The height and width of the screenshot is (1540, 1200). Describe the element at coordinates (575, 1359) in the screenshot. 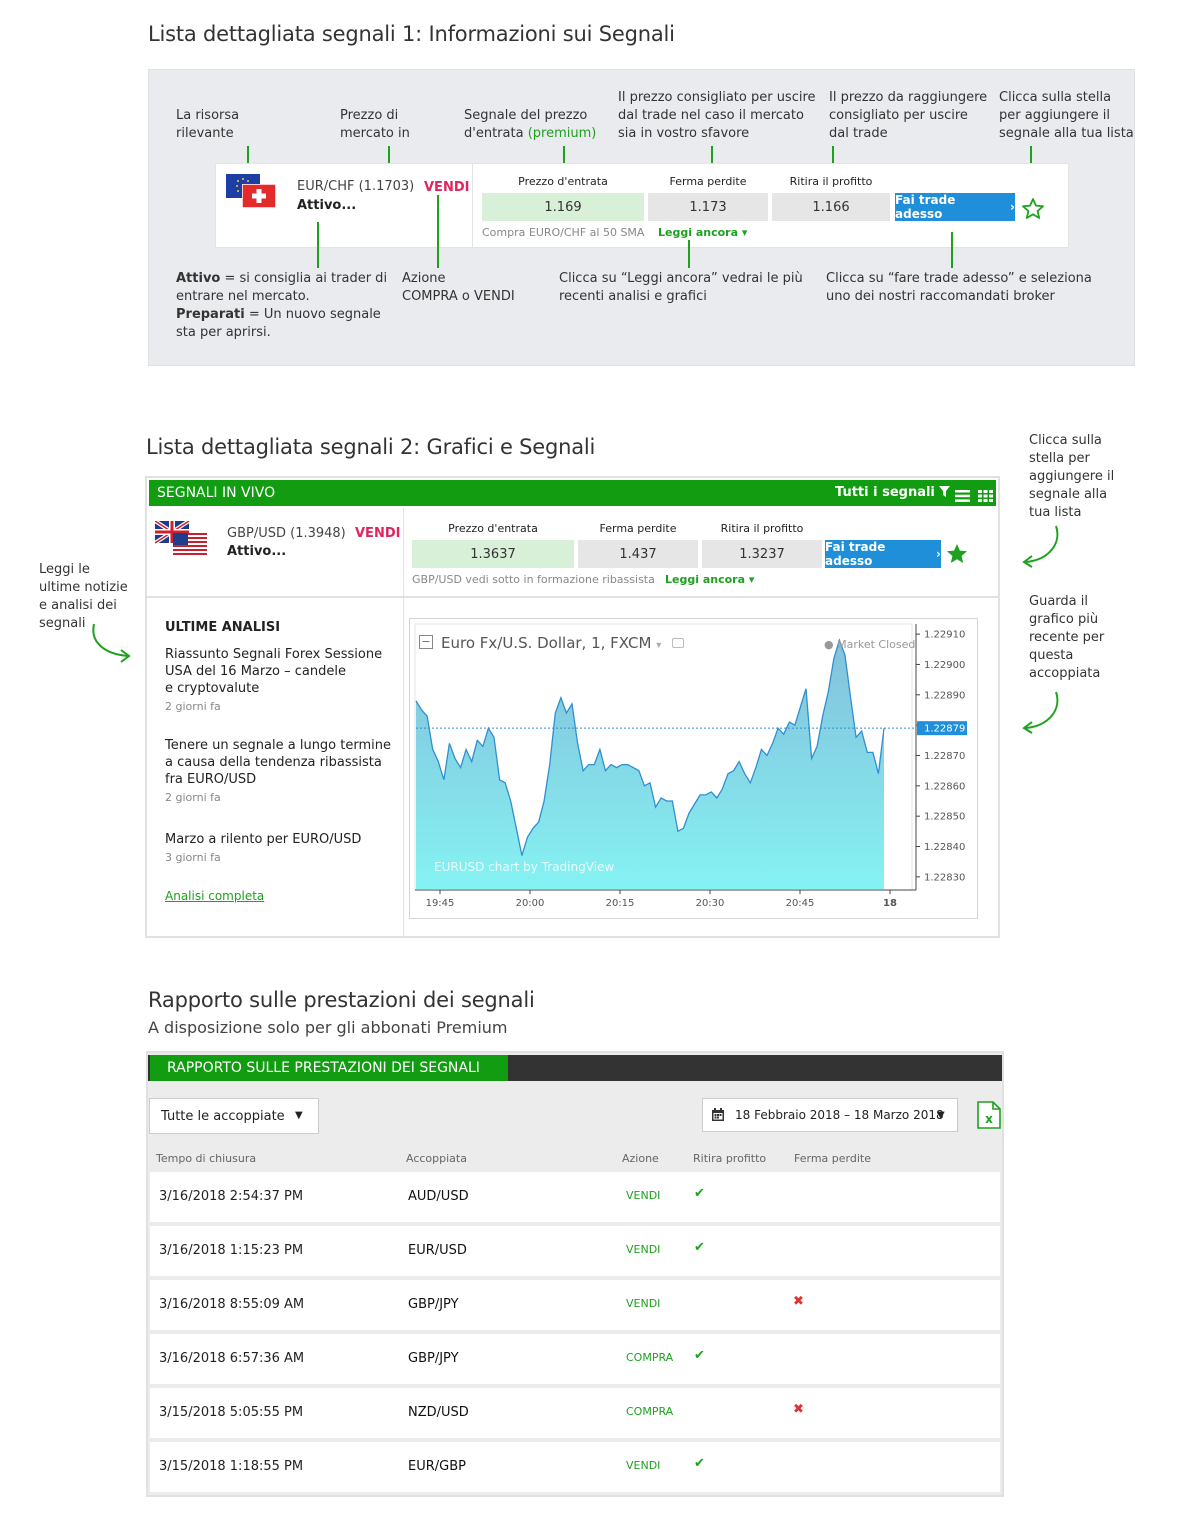

I see `table-row: 3/16/2018 6:57:36 AM GBP/JPY COMPRA ✔` at that location.